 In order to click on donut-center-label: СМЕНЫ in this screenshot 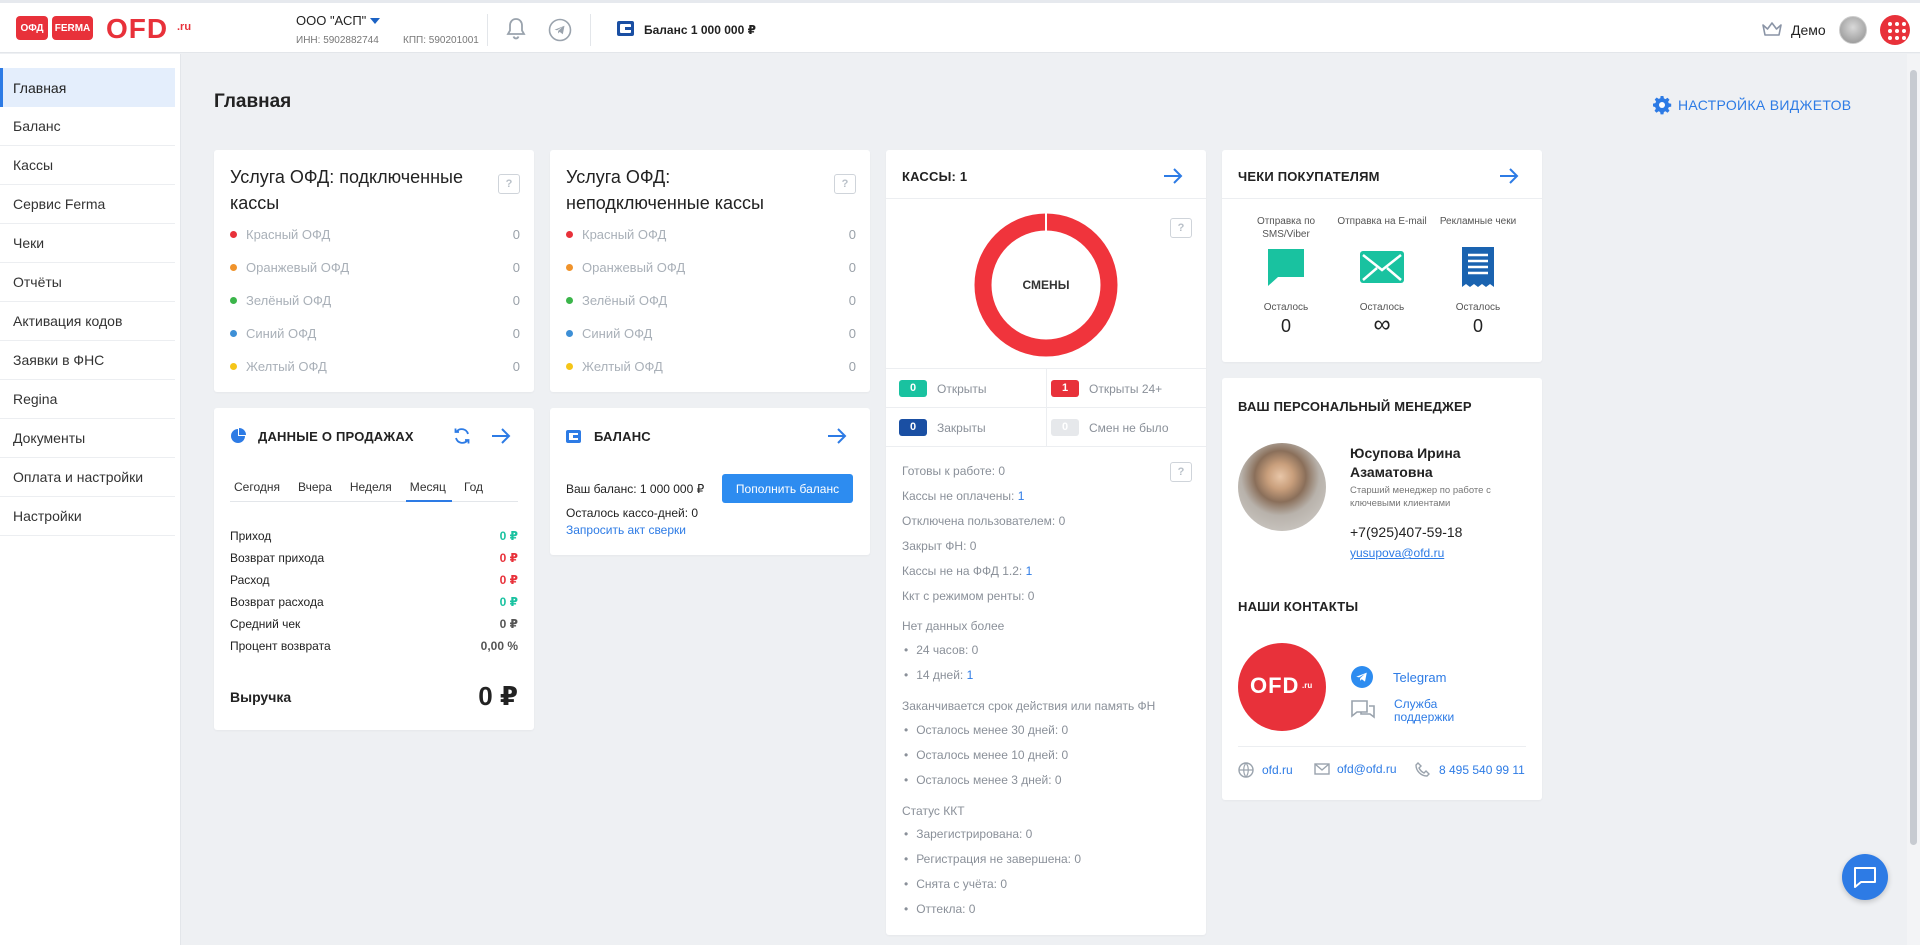, I will do `click(1046, 285)`.